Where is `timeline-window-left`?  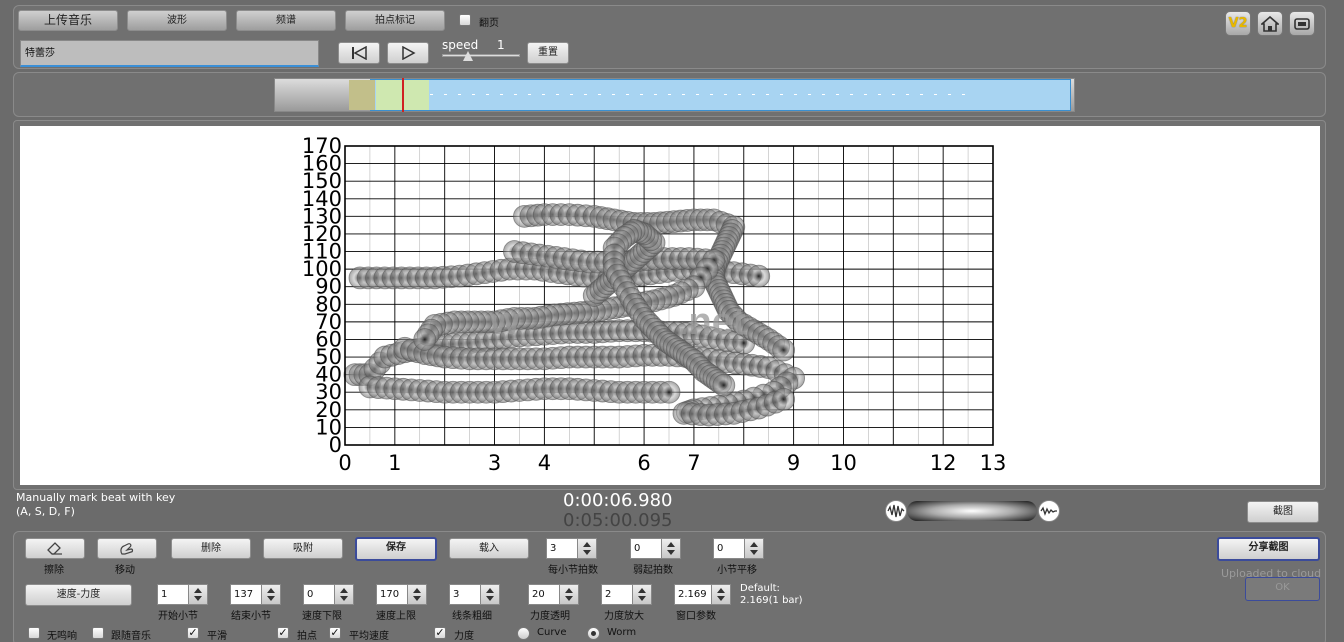 timeline-window-left is located at coordinates (362, 95).